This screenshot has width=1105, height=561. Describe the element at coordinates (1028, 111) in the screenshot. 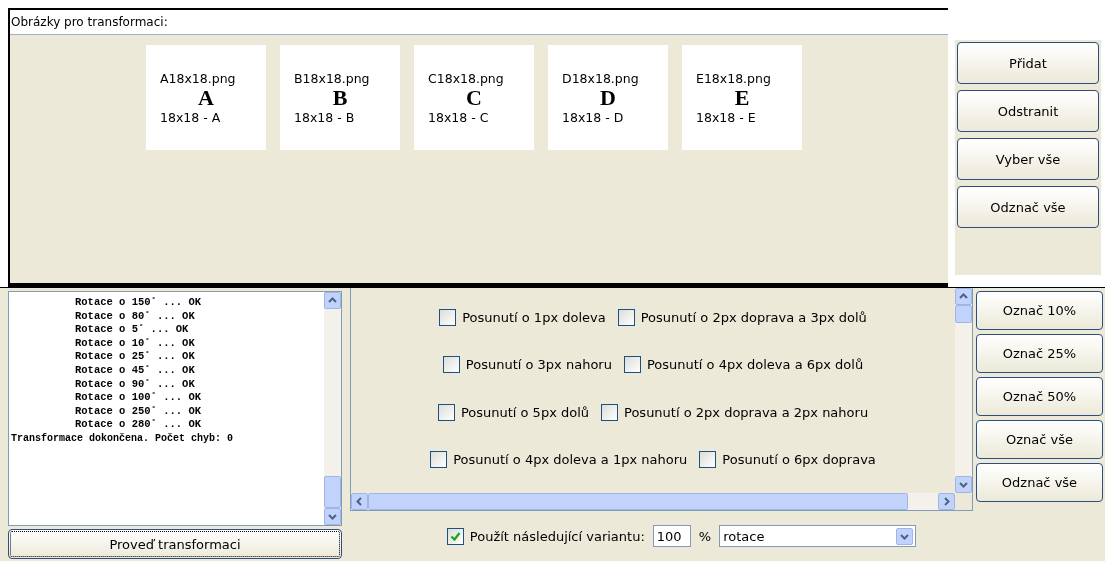

I see `action-button: Odstranit` at that location.